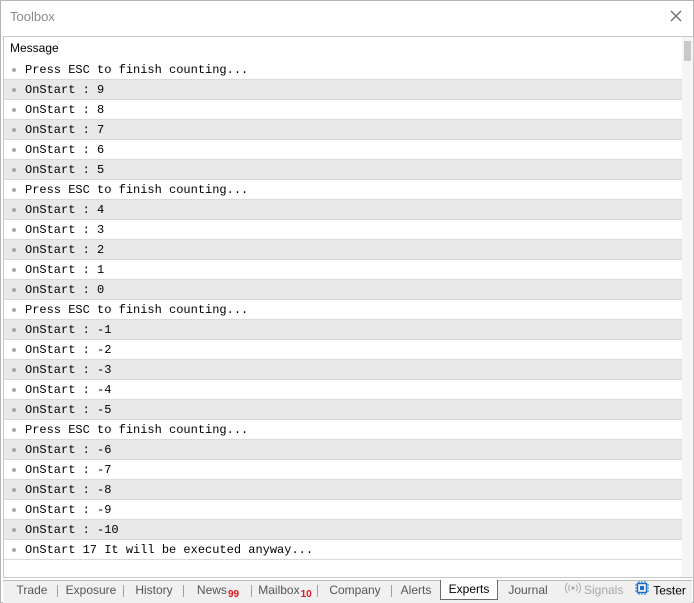  I want to click on tab-history: History, so click(154, 591).